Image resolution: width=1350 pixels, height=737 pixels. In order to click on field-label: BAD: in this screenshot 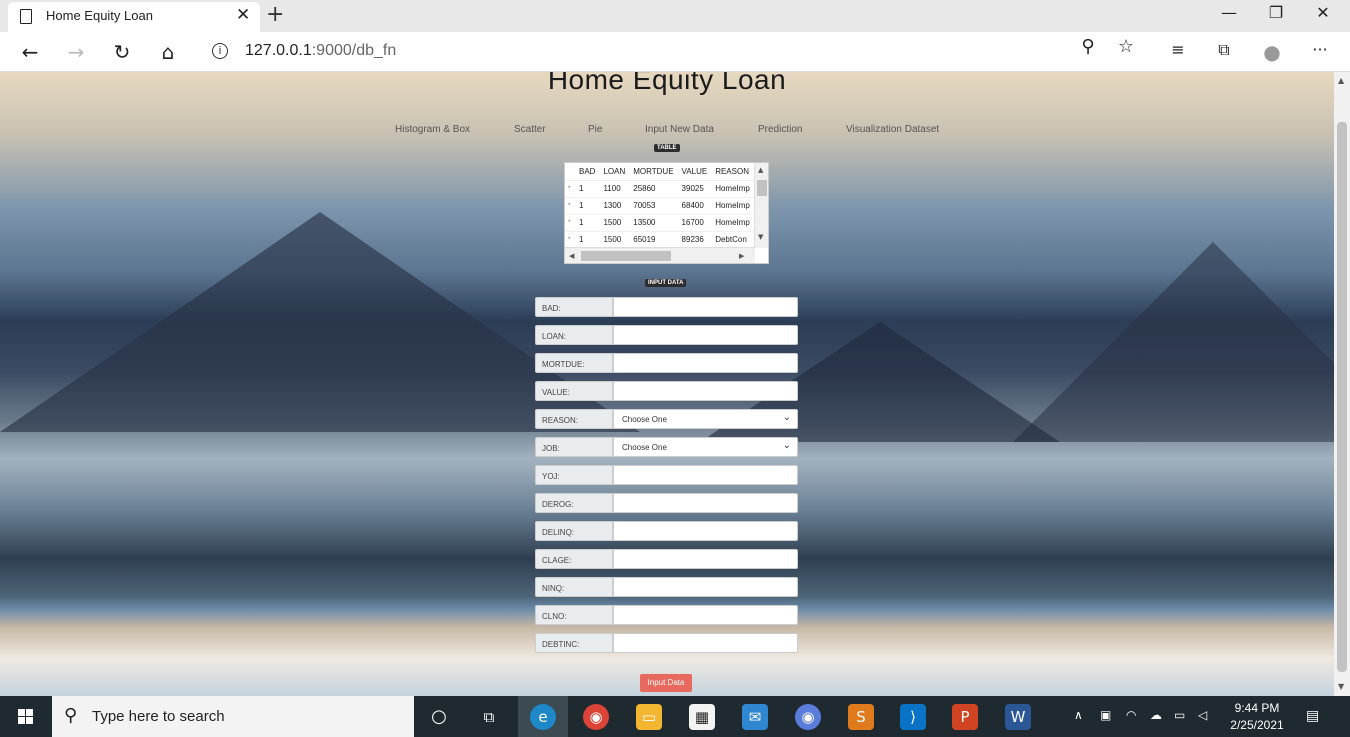, I will do `click(574, 307)`.